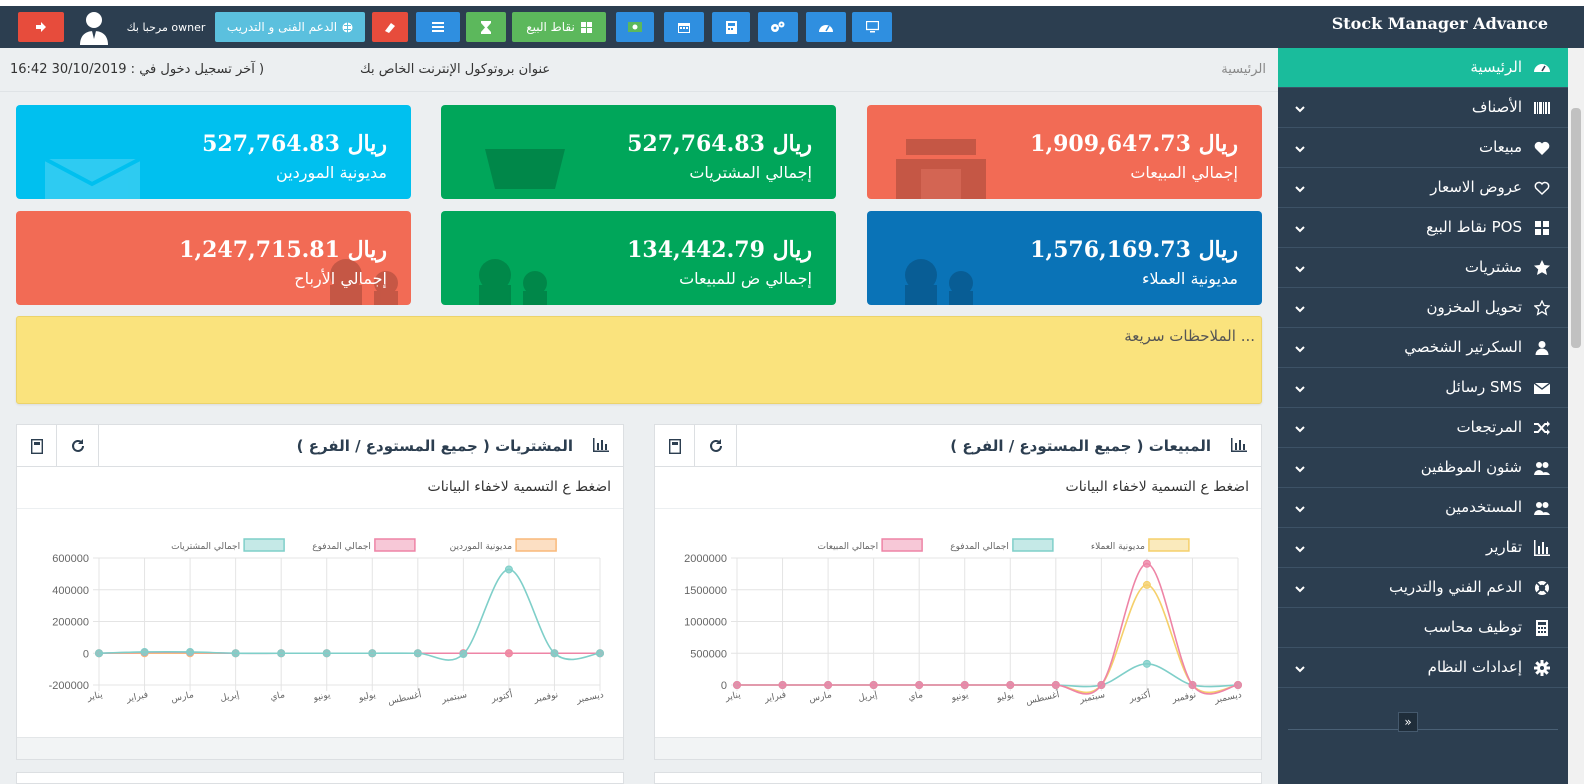 Image resolution: width=1584 pixels, height=784 pixels. What do you see at coordinates (1474, 227) in the screenshot?
I see `sidebar-item-label: نقاط البيع POS` at bounding box center [1474, 227].